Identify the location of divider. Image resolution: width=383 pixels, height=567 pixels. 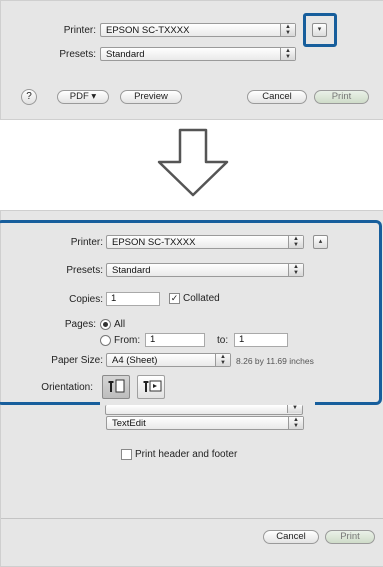
(192, 518).